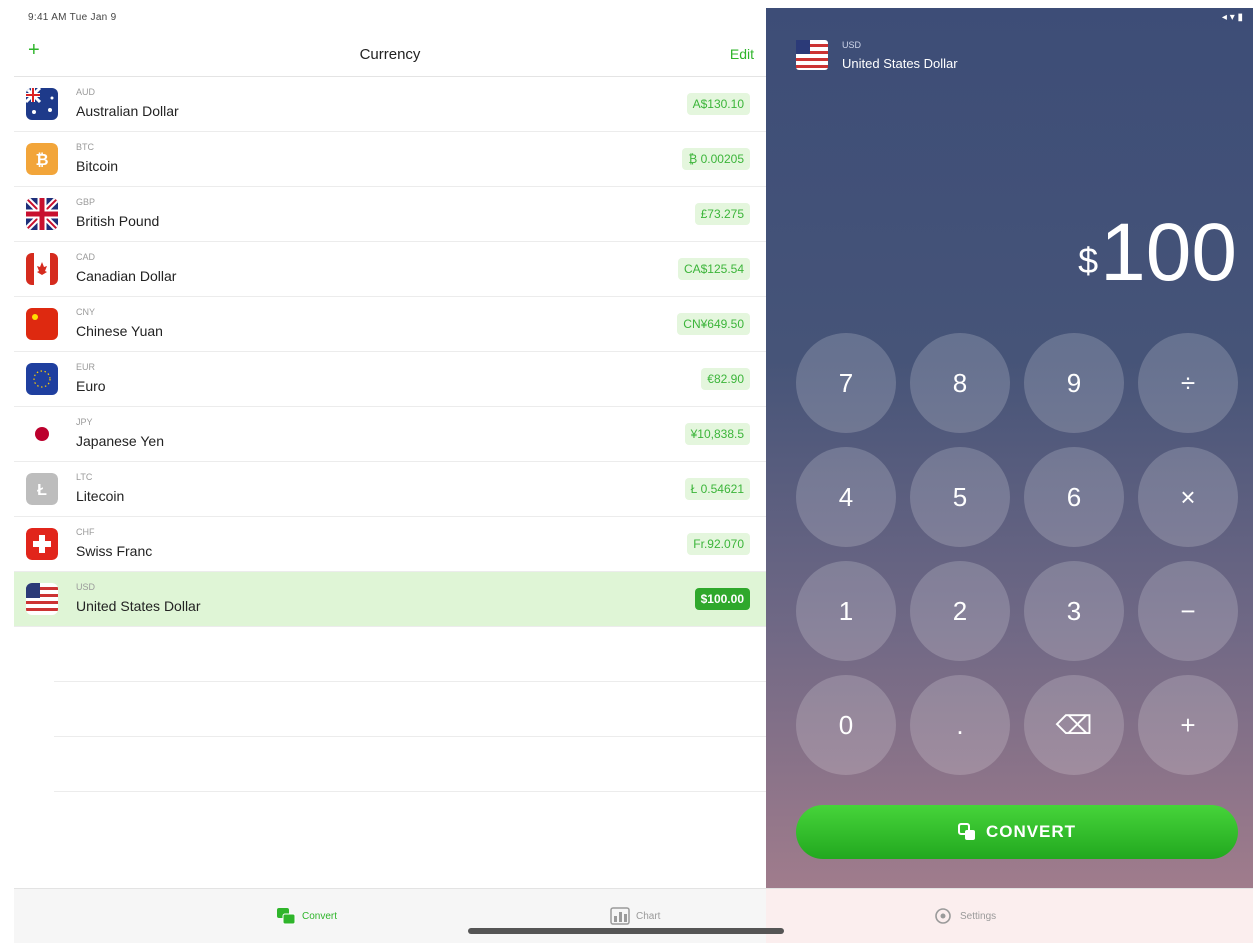 Image resolution: width=1253 pixels, height=943 pixels. What do you see at coordinates (100, 496) in the screenshot?
I see `currency-name: Litecoin` at bounding box center [100, 496].